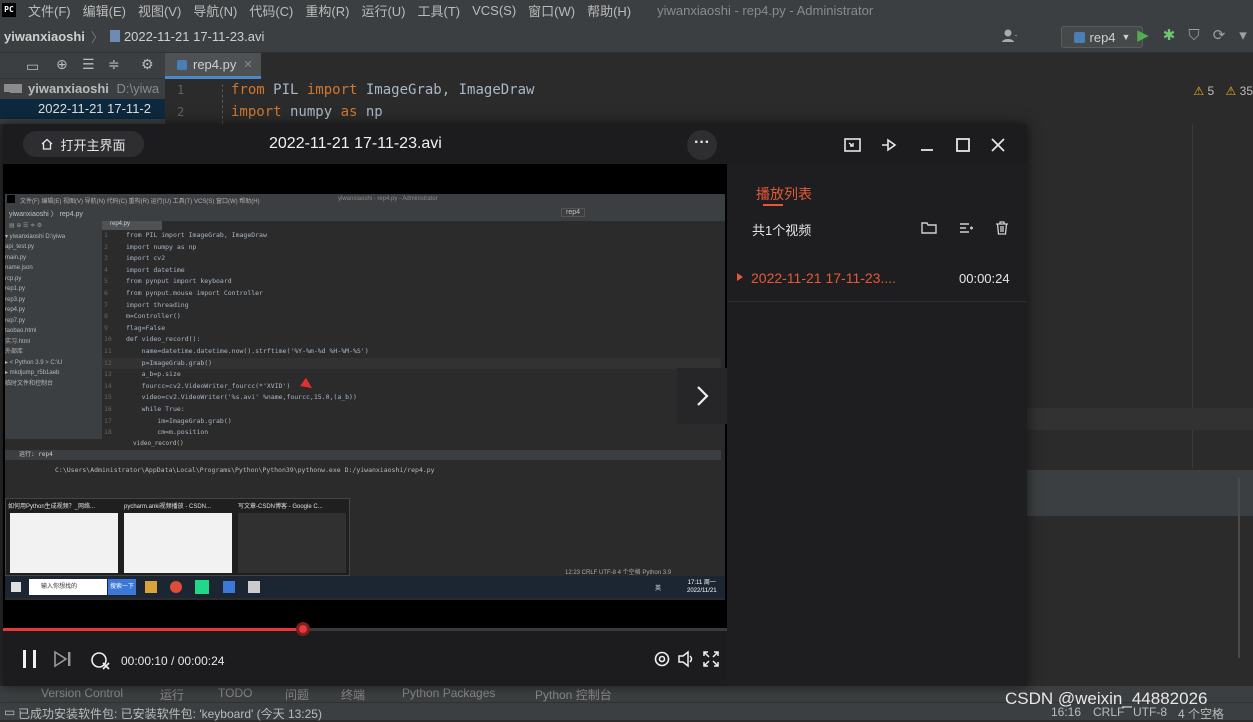  What do you see at coordinates (47, 144) in the screenshot?
I see `home-icon` at bounding box center [47, 144].